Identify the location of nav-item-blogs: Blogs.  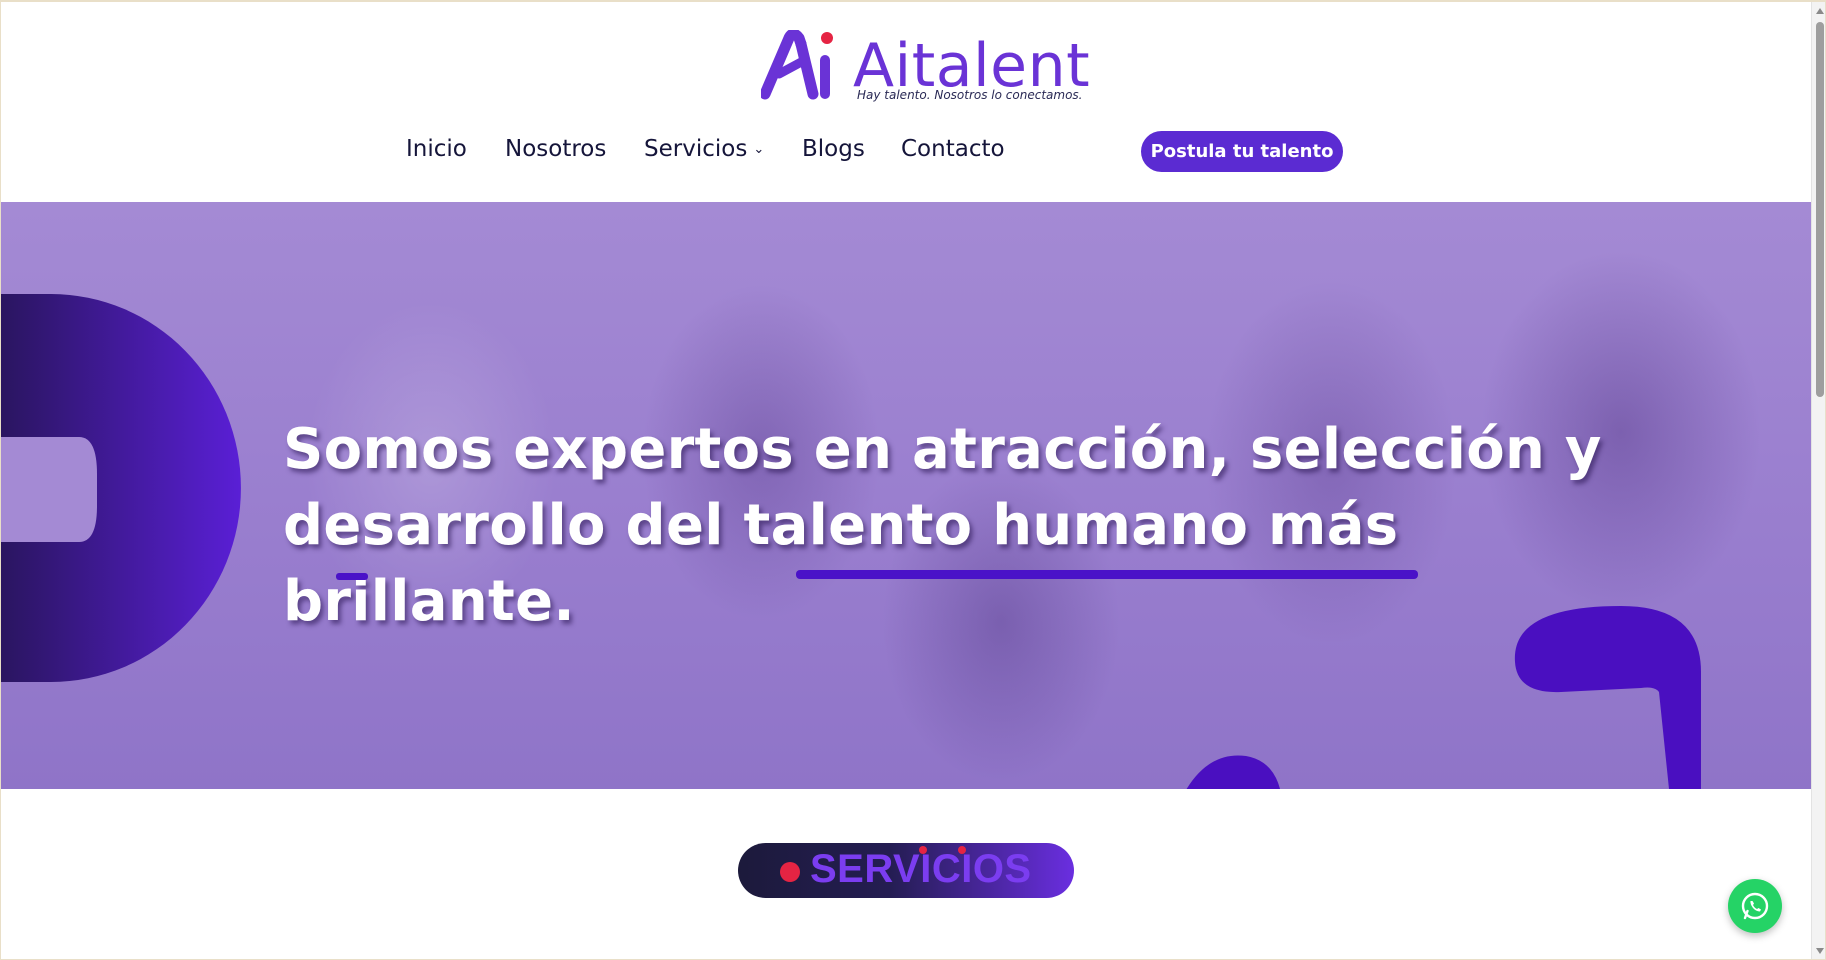
(833, 149).